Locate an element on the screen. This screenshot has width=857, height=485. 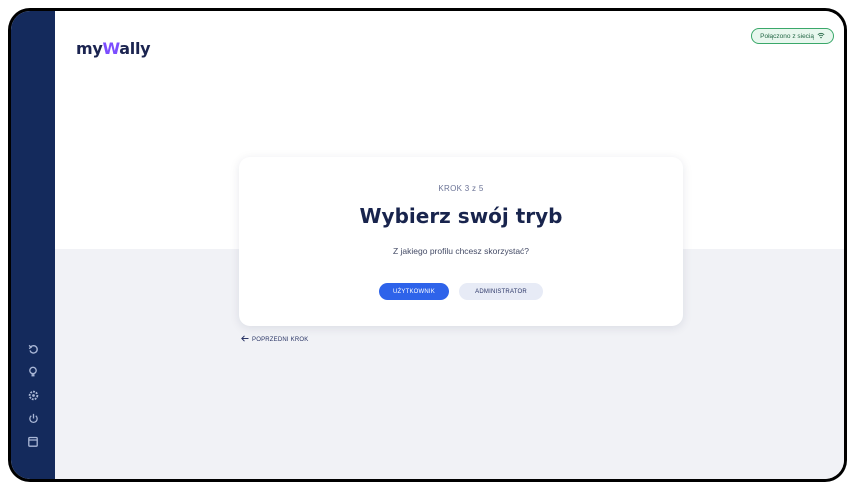
network-status-badge: Połączono z siecią is located at coordinates (792, 36).